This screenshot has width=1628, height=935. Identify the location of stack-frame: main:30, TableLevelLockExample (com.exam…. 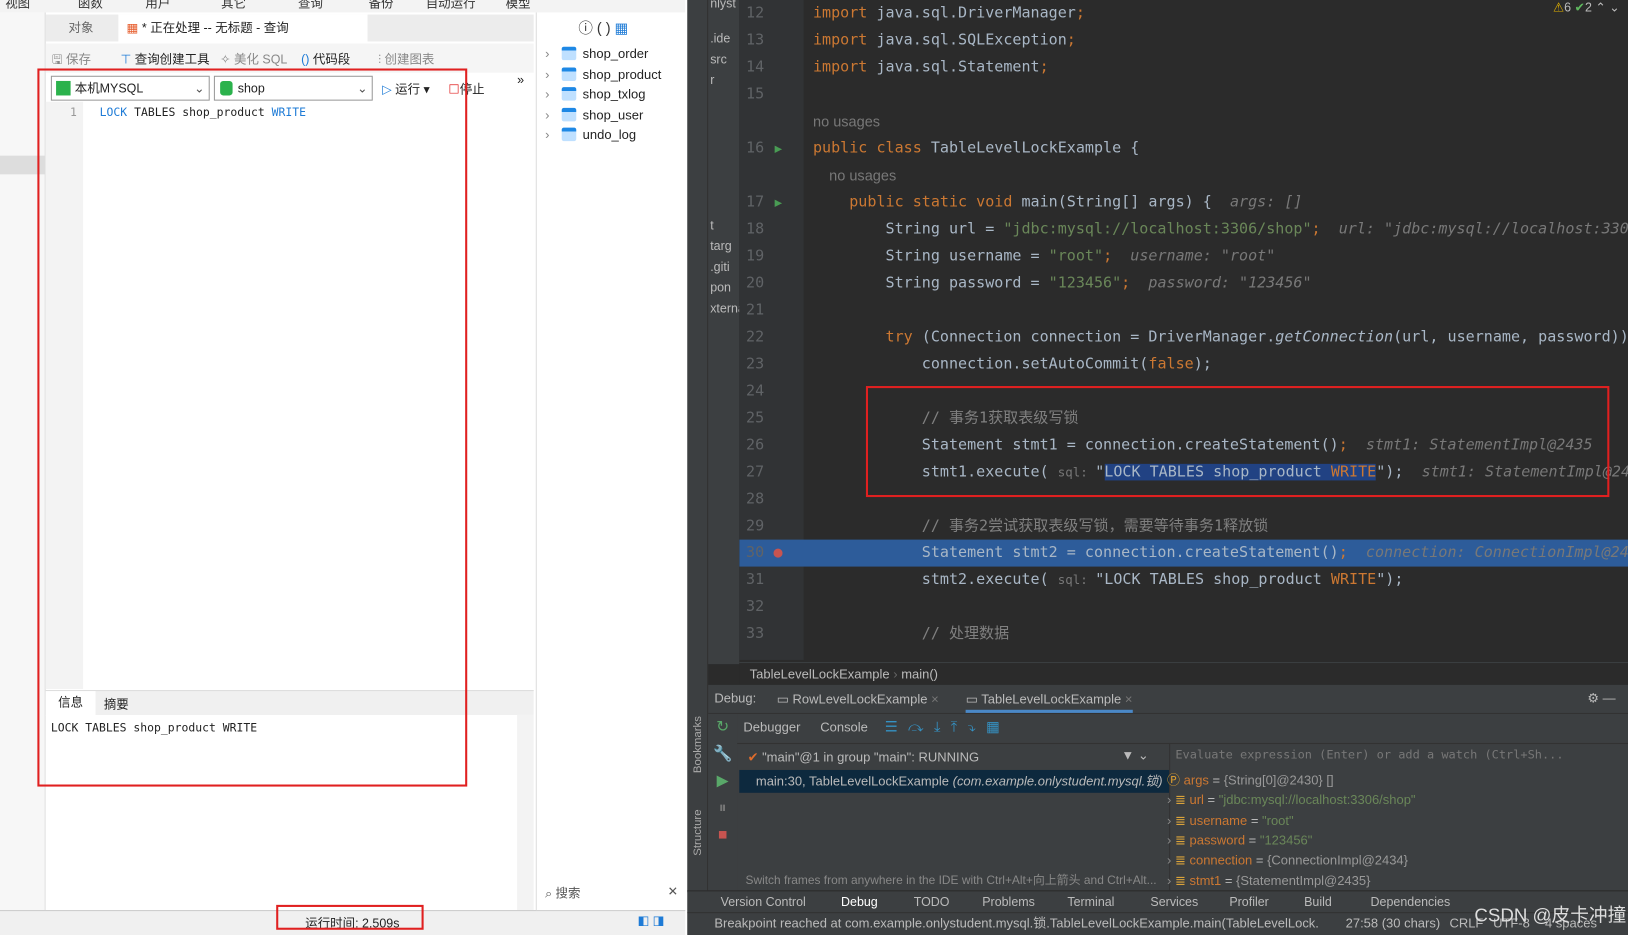
(954, 781).